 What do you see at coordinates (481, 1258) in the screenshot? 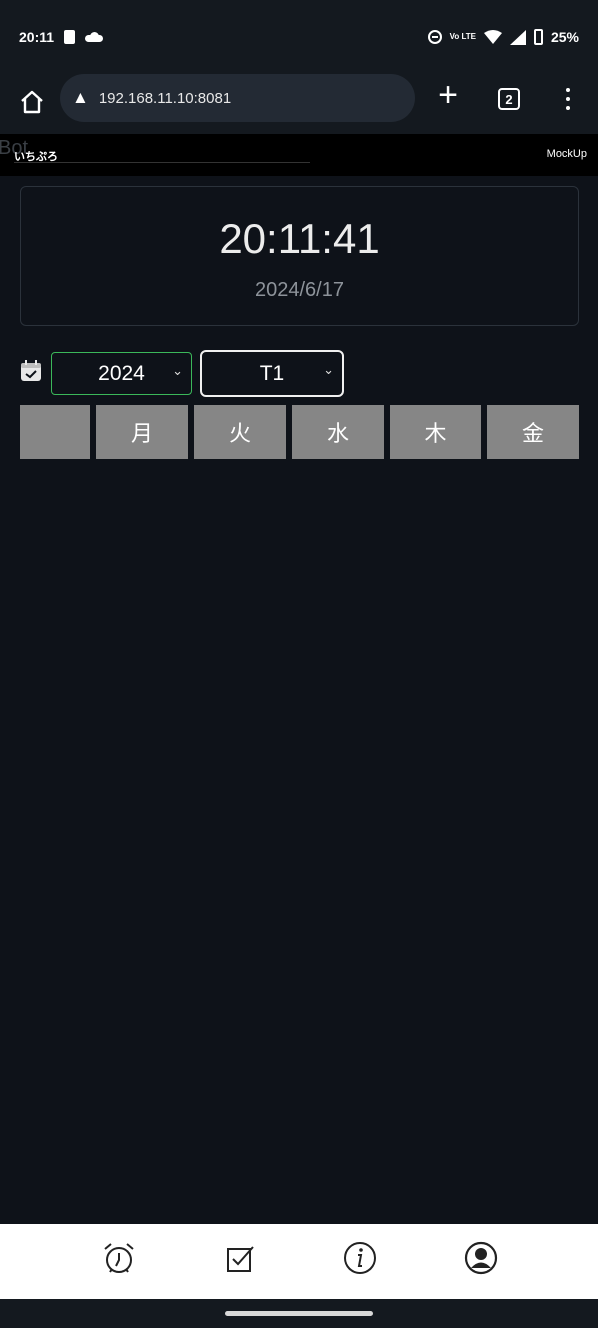
I see `account-icon` at bounding box center [481, 1258].